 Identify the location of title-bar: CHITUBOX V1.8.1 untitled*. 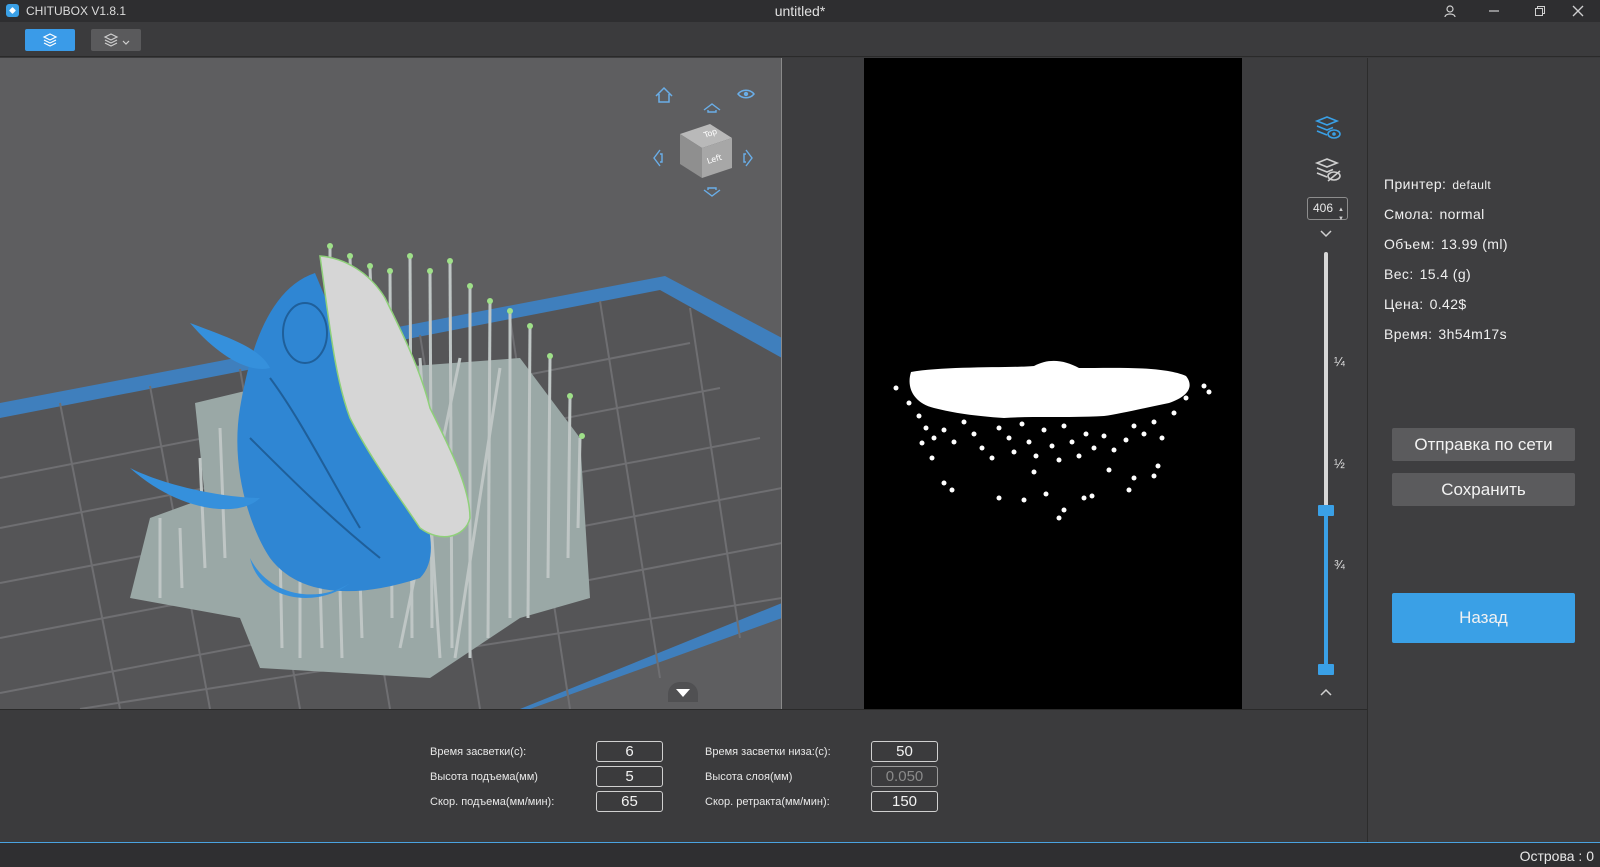
(800, 11).